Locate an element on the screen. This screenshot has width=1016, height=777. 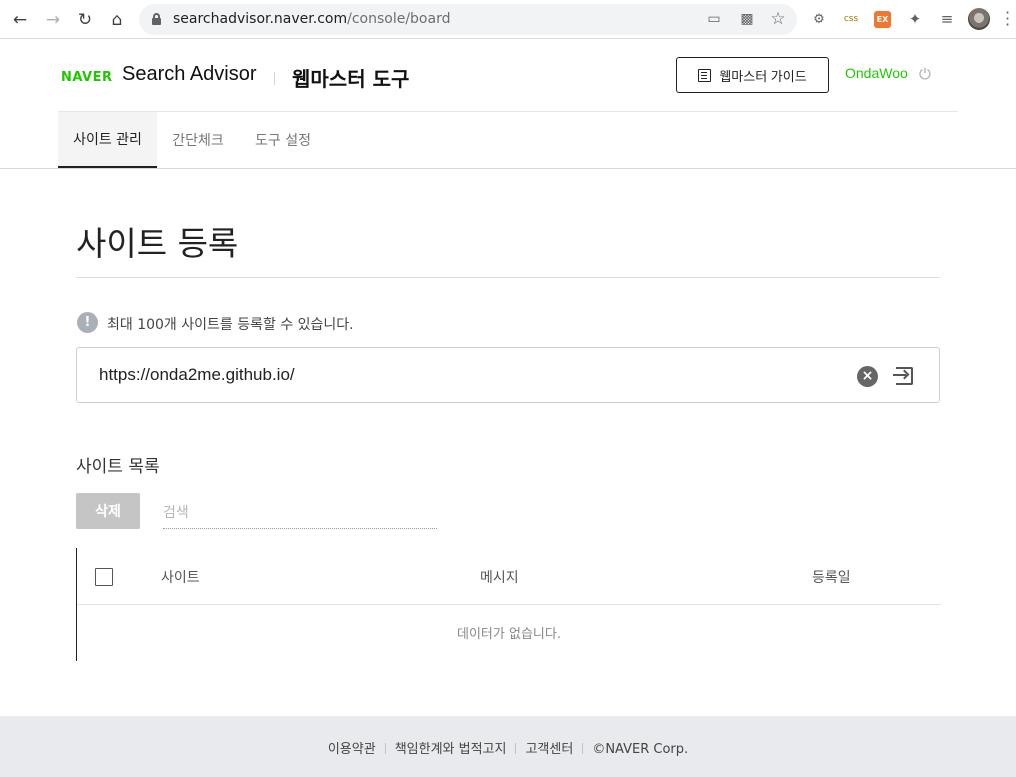
footer-links: 이용약관 책임한계와 법적고지 고객센터 ©NAVER Corp. is located at coordinates (508, 747).